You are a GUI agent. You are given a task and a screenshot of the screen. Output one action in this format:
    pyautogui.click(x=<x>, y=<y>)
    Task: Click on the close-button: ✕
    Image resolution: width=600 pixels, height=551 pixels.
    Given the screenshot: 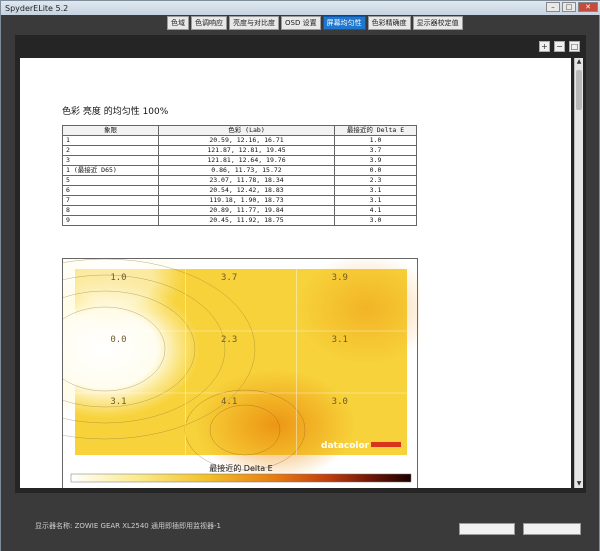 What is the action you would take?
    pyautogui.click(x=588, y=7)
    